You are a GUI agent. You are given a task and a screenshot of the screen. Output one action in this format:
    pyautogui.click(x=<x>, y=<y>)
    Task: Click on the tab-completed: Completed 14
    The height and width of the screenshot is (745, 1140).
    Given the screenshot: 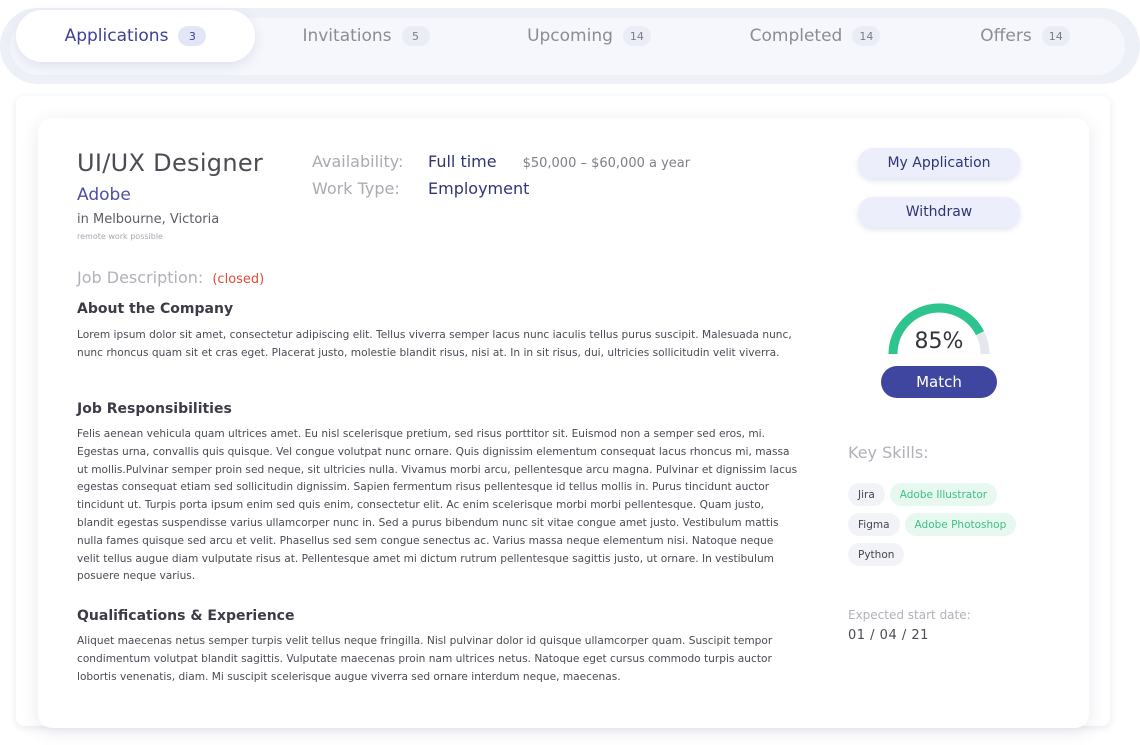 What is the action you would take?
    pyautogui.click(x=815, y=36)
    